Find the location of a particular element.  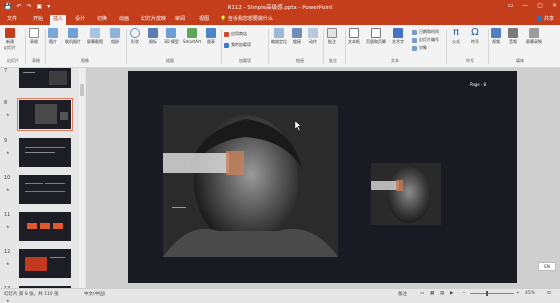

tab-animations: 动画 is located at coordinates (124, 20).